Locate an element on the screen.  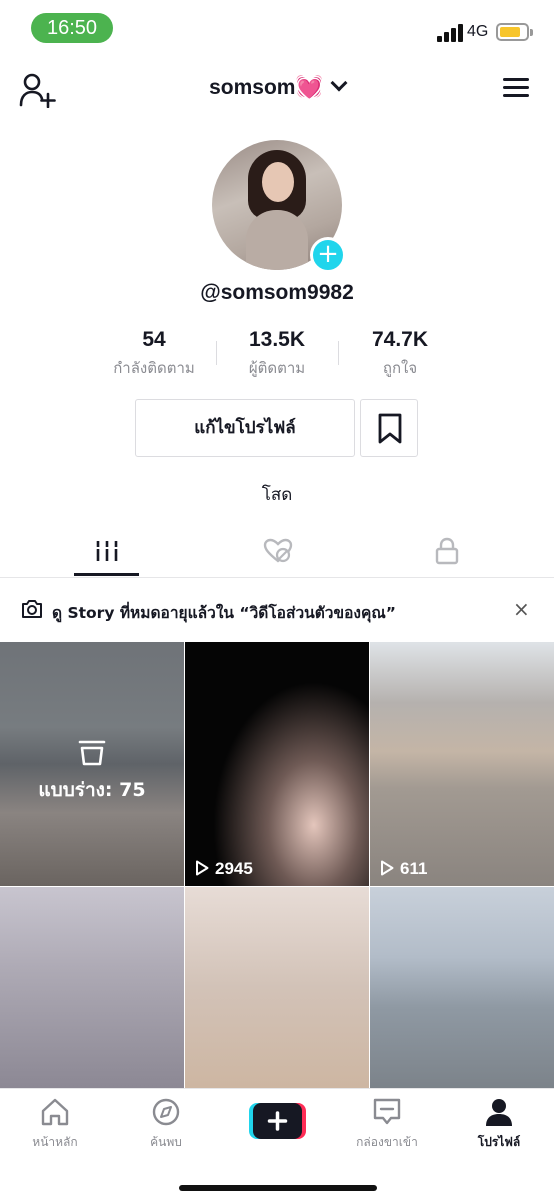
nav-discover: ค้นพบ is located at coordinates (166, 1124).